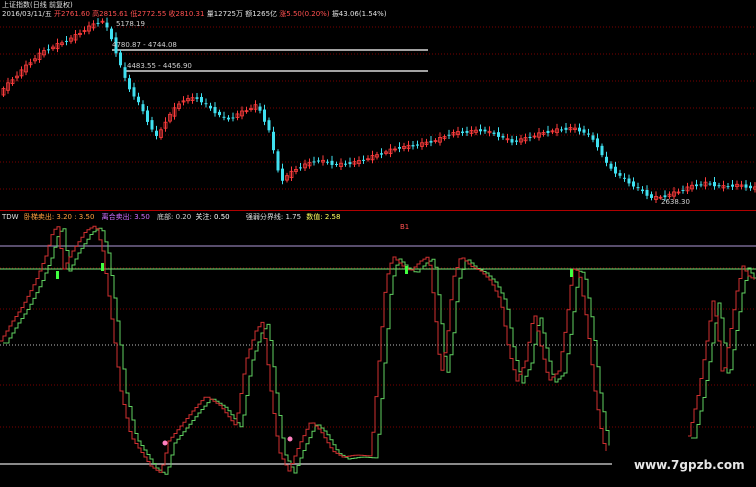 This screenshot has height=487, width=756. I want to click on info-date: 2016/03/11/五, so click(27, 14).